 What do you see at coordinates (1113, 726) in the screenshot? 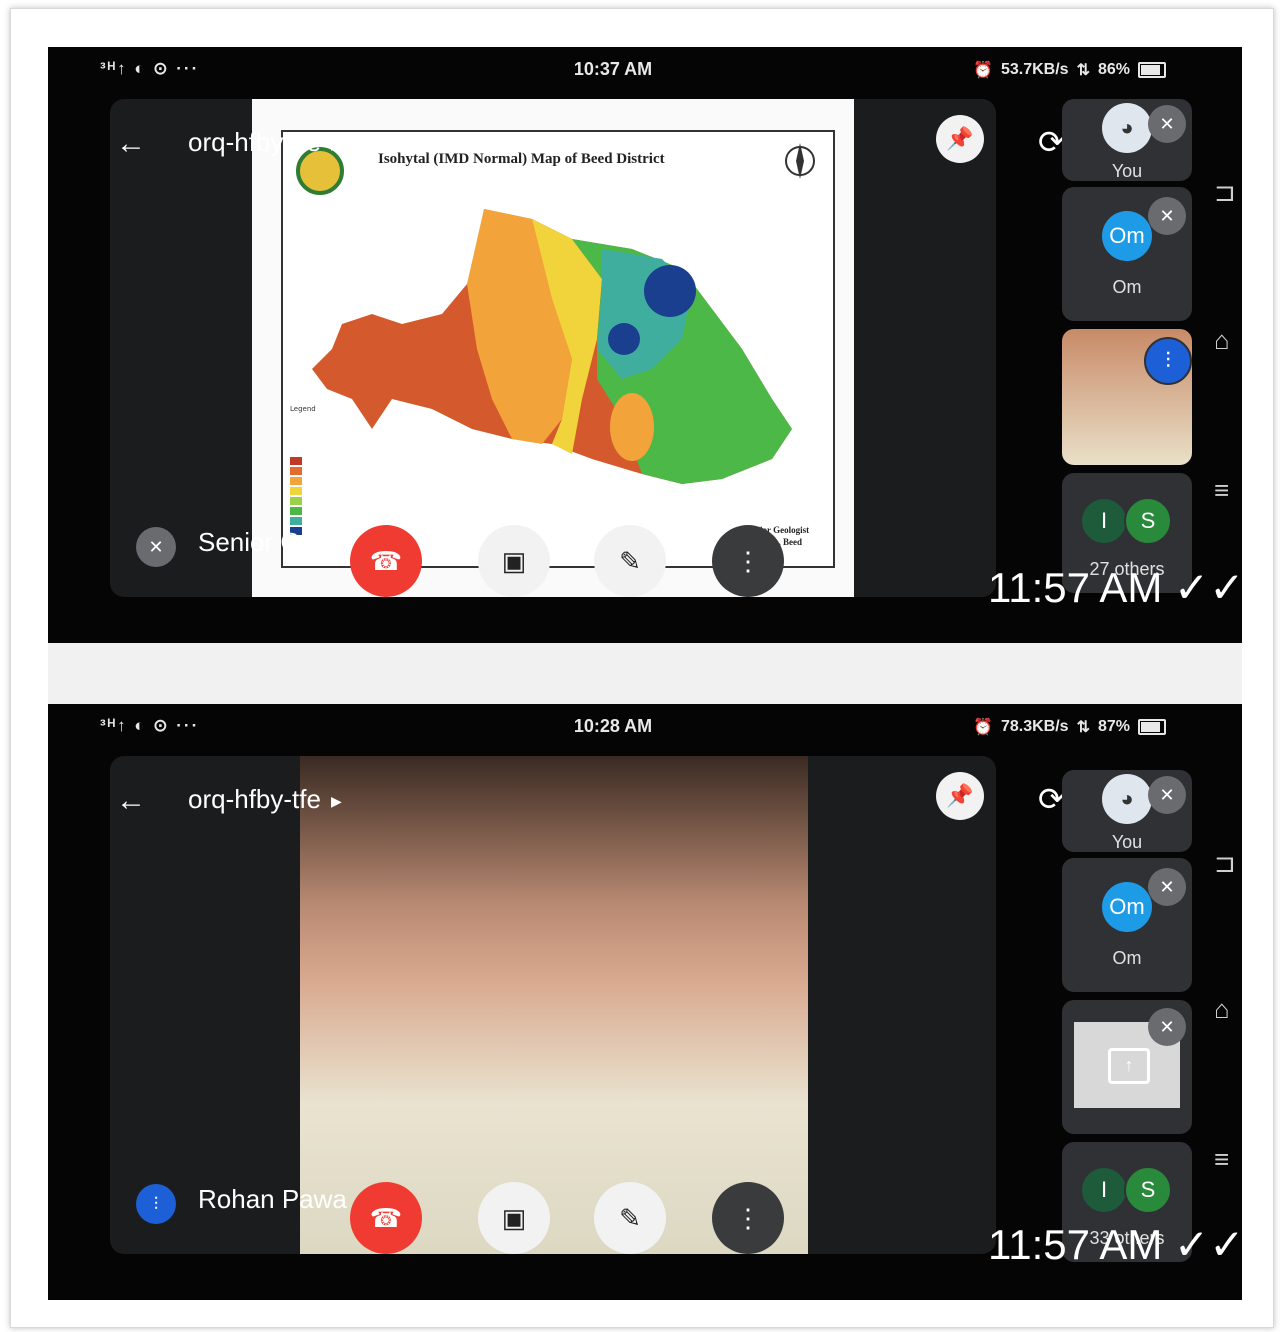
I see `battery-percent: 87%` at bounding box center [1113, 726].